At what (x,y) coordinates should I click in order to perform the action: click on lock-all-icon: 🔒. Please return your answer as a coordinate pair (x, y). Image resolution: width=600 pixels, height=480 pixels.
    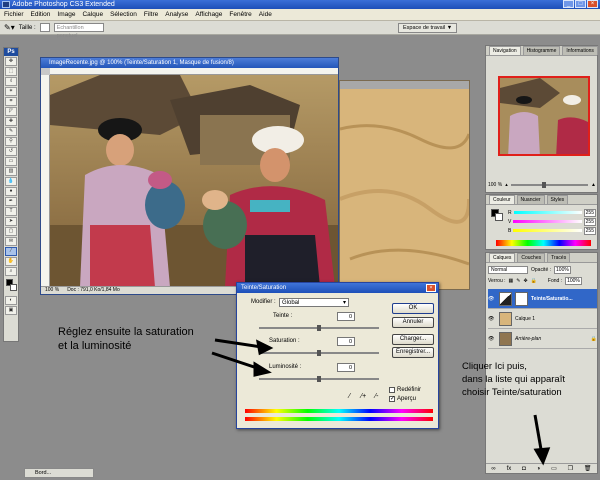
    Looking at the image, I should click on (534, 281).